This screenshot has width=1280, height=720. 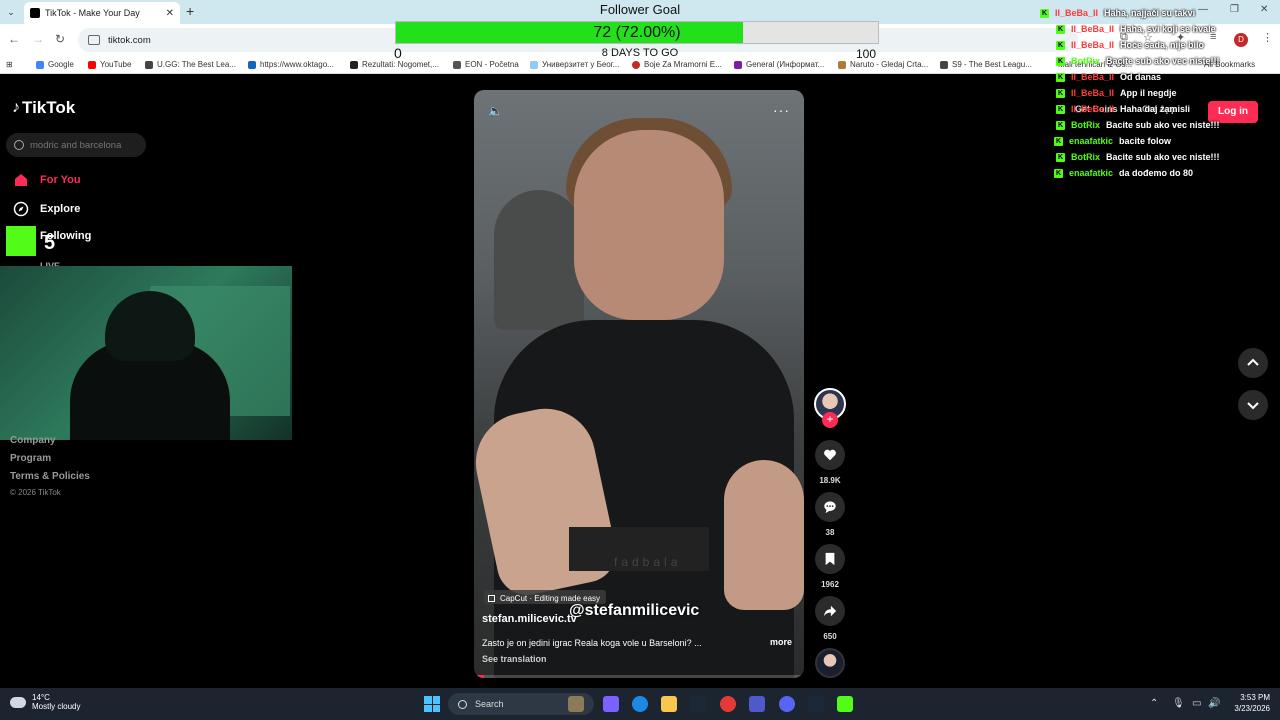 What do you see at coordinates (14, 39) in the screenshot?
I see `back-icon: ←` at bounding box center [14, 39].